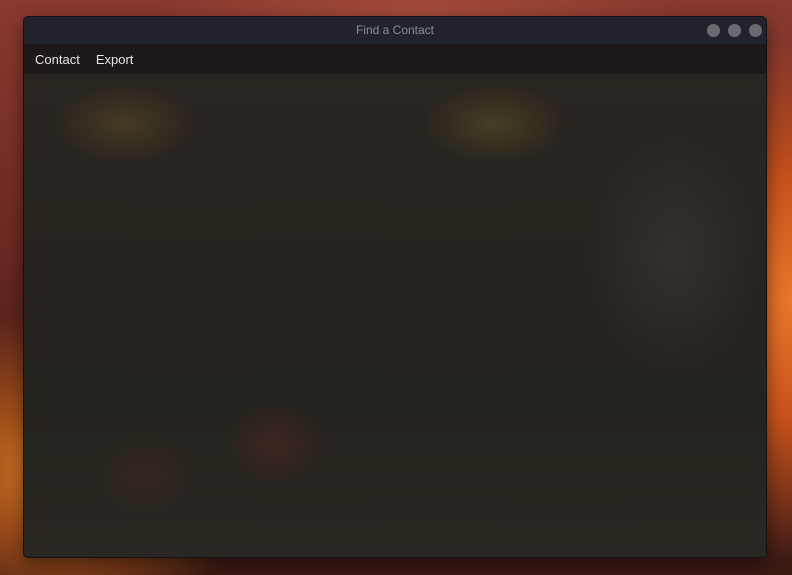 The width and height of the screenshot is (792, 575). What do you see at coordinates (115, 59) in the screenshot?
I see `menu-export: Export` at bounding box center [115, 59].